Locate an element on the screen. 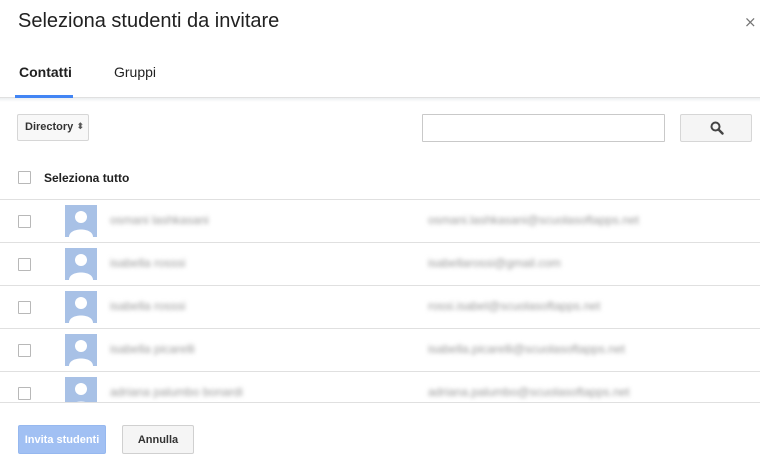  contact-email: osmani.lashkasani@scuolasoftapps.net is located at coordinates (533, 220).